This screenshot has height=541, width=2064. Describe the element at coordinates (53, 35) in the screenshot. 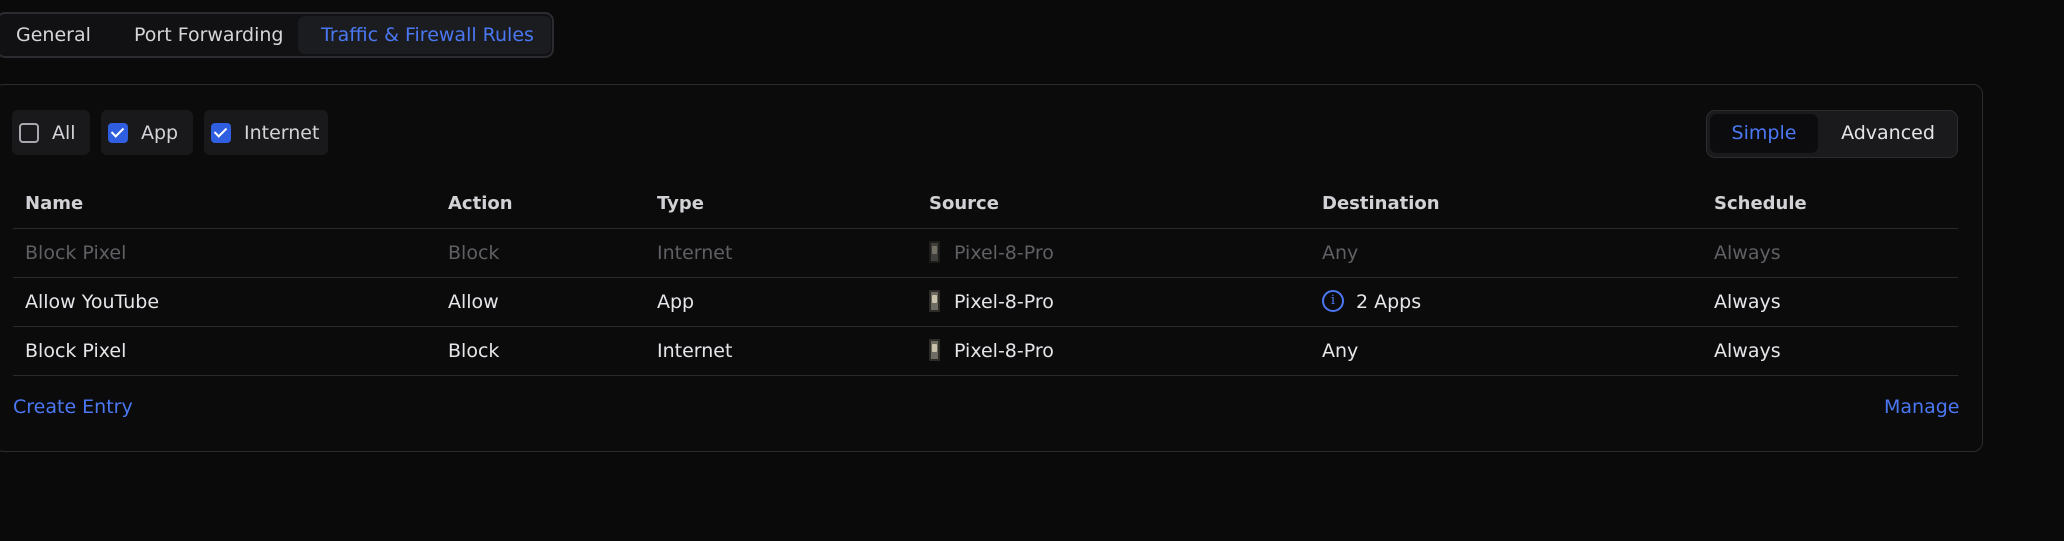

I see `tab-general: General` at that location.